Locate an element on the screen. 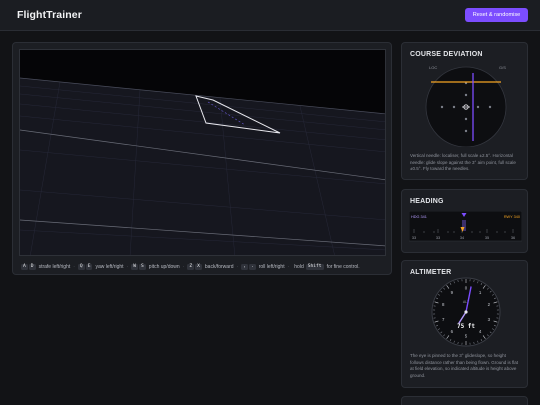 Image resolution: width=540 pixels, height=405 pixels. heading-left-tag: HDG 341 is located at coordinates (419, 217).